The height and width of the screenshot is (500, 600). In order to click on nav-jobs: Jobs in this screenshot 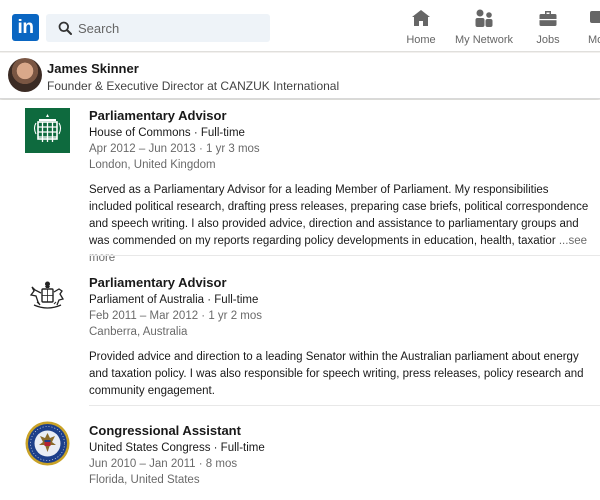, I will do `click(548, 28)`.